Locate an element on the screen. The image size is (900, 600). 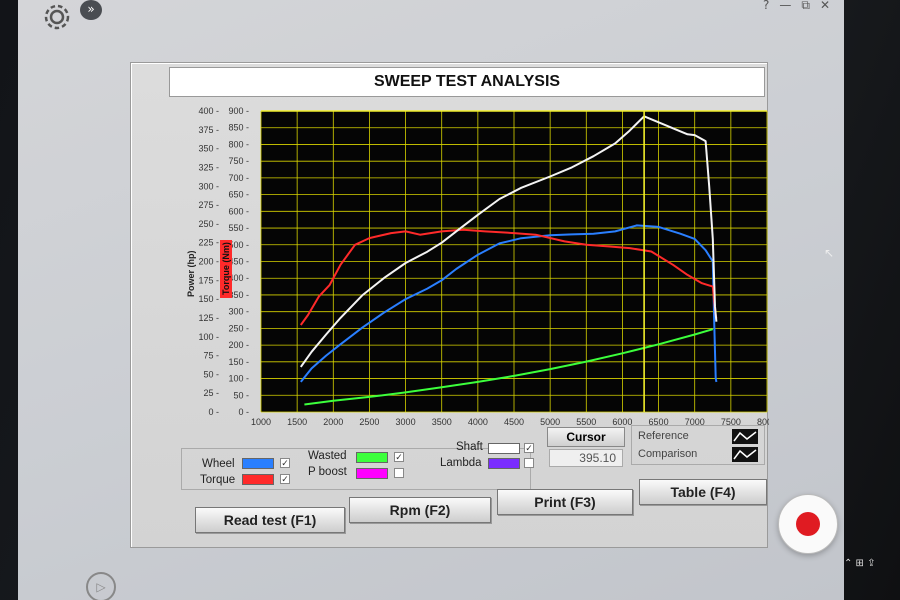
legend-torque-label: Torque is located at coordinates (218, 480).